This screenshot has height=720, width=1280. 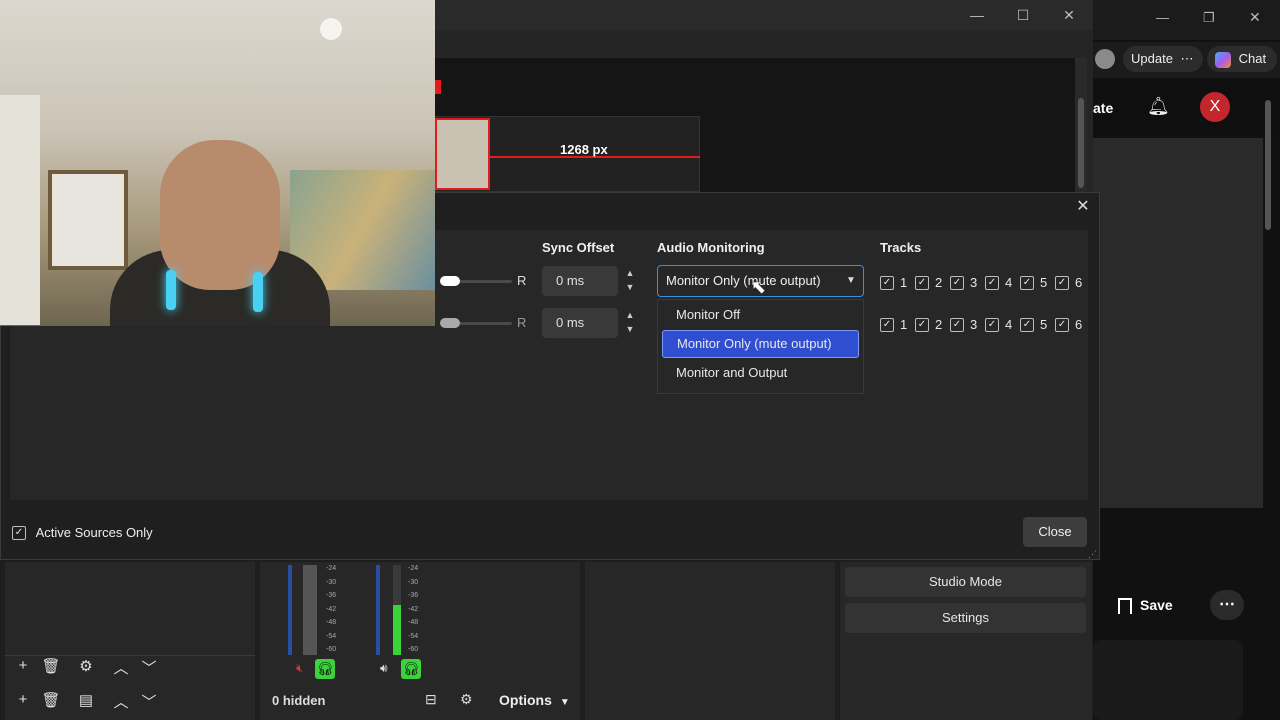 I want to click on option-monitor-and-output: Monitor and Output, so click(x=760, y=373).